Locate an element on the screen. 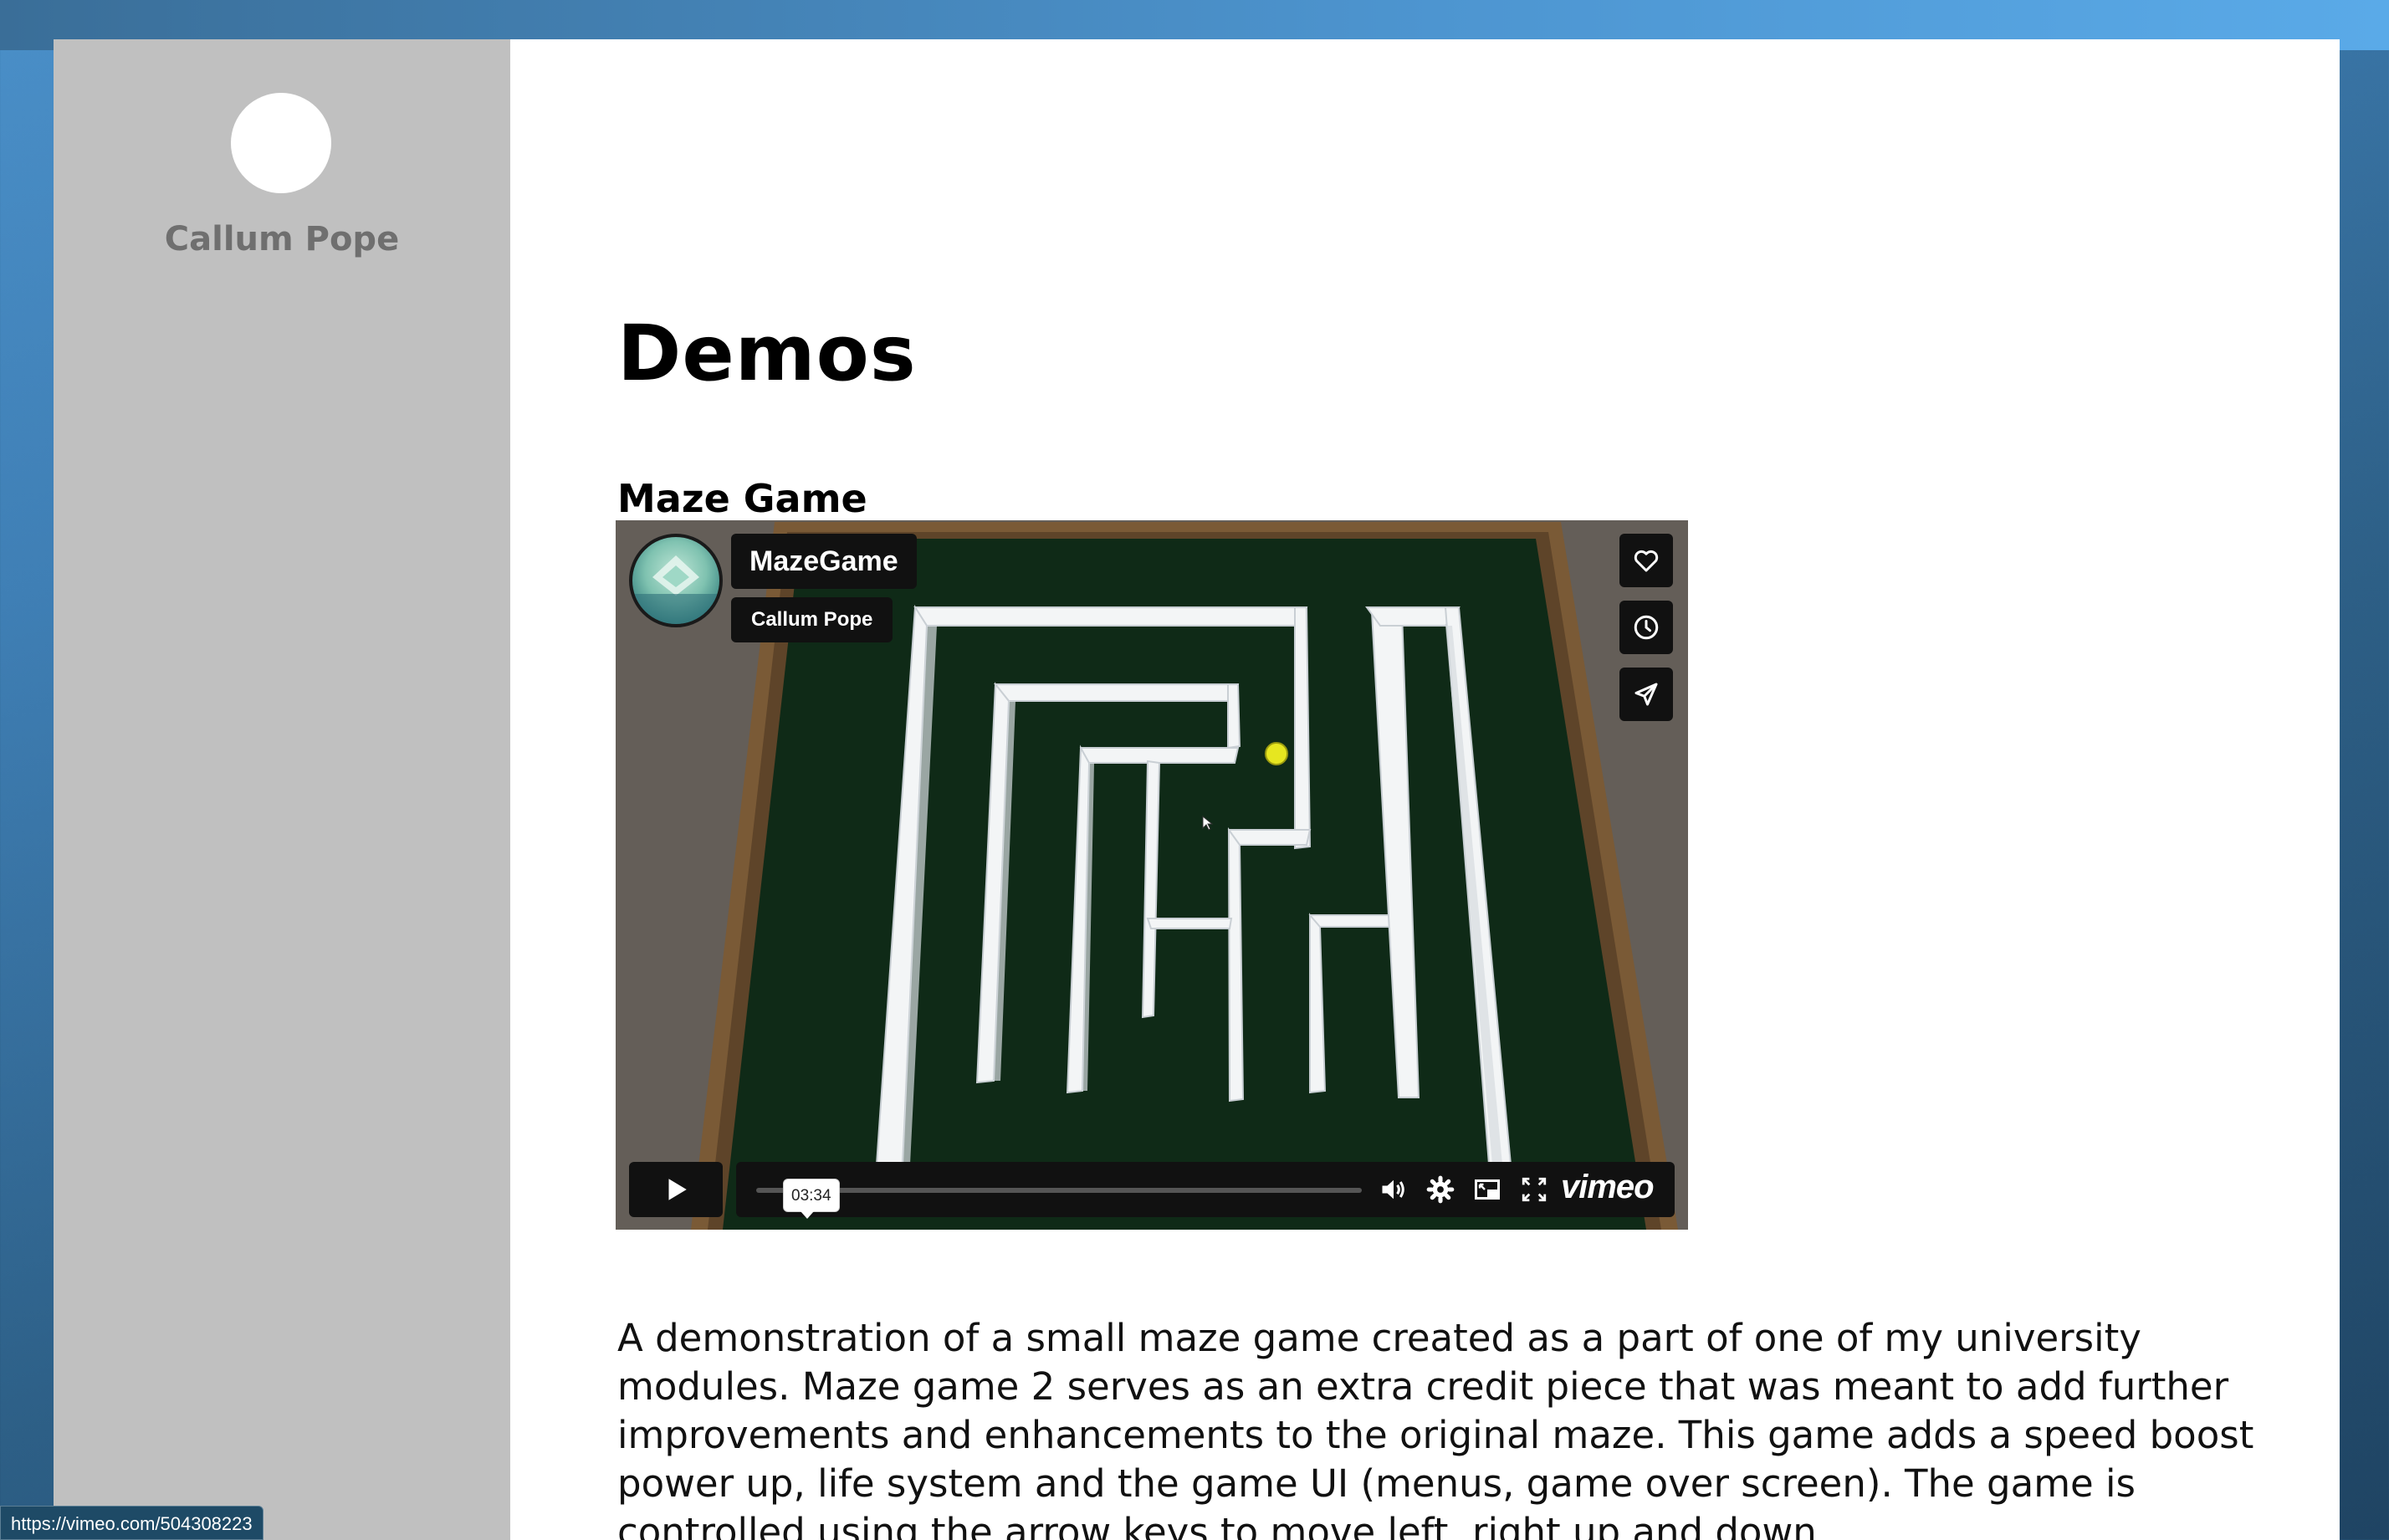  page-title: Demos is located at coordinates (767, 354).